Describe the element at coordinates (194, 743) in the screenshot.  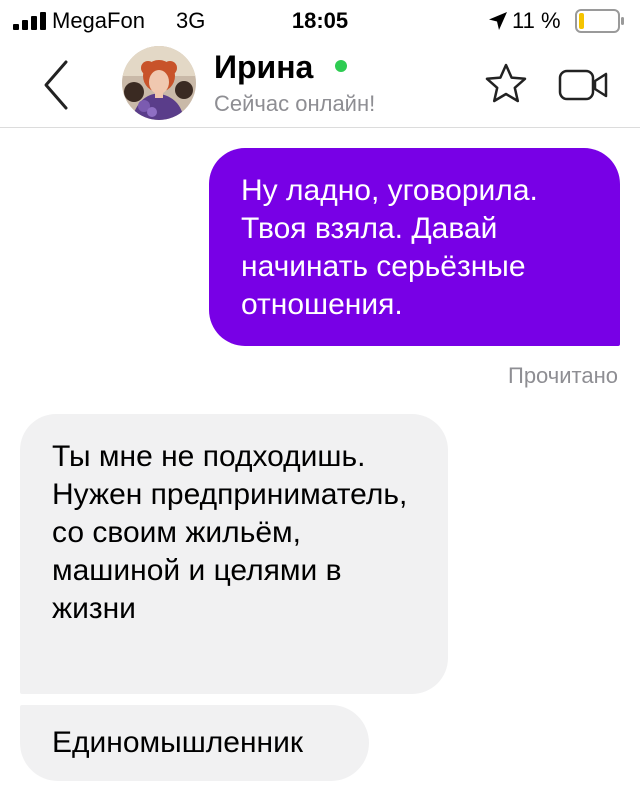
I see `incoming-message-bubble: Единомышленник` at that location.